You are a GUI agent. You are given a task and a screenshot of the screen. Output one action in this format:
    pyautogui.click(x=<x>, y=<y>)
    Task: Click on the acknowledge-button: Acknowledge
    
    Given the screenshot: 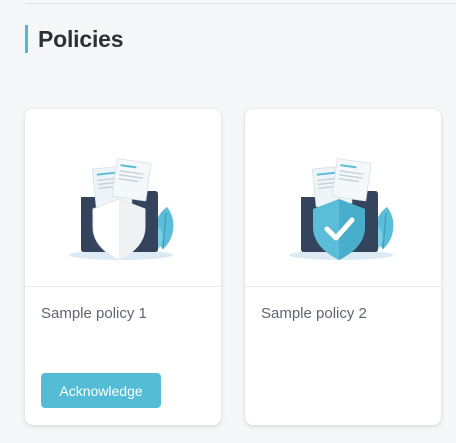 What is the action you would take?
    pyautogui.click(x=101, y=390)
    